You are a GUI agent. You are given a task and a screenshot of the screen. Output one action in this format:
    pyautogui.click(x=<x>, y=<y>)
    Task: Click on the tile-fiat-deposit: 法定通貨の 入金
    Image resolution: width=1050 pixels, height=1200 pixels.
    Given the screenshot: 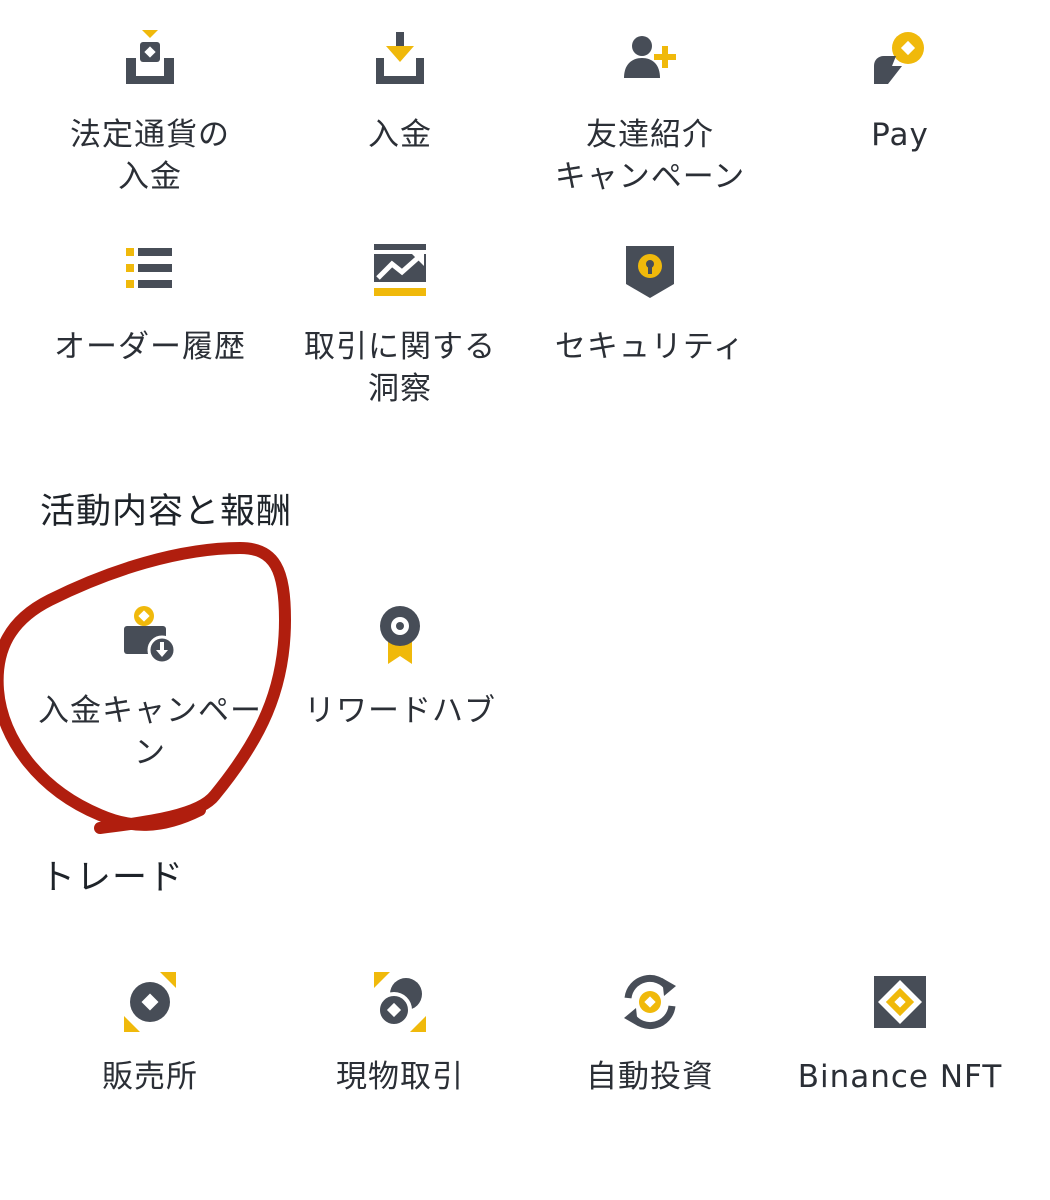 What is the action you would take?
    pyautogui.click(x=150, y=113)
    